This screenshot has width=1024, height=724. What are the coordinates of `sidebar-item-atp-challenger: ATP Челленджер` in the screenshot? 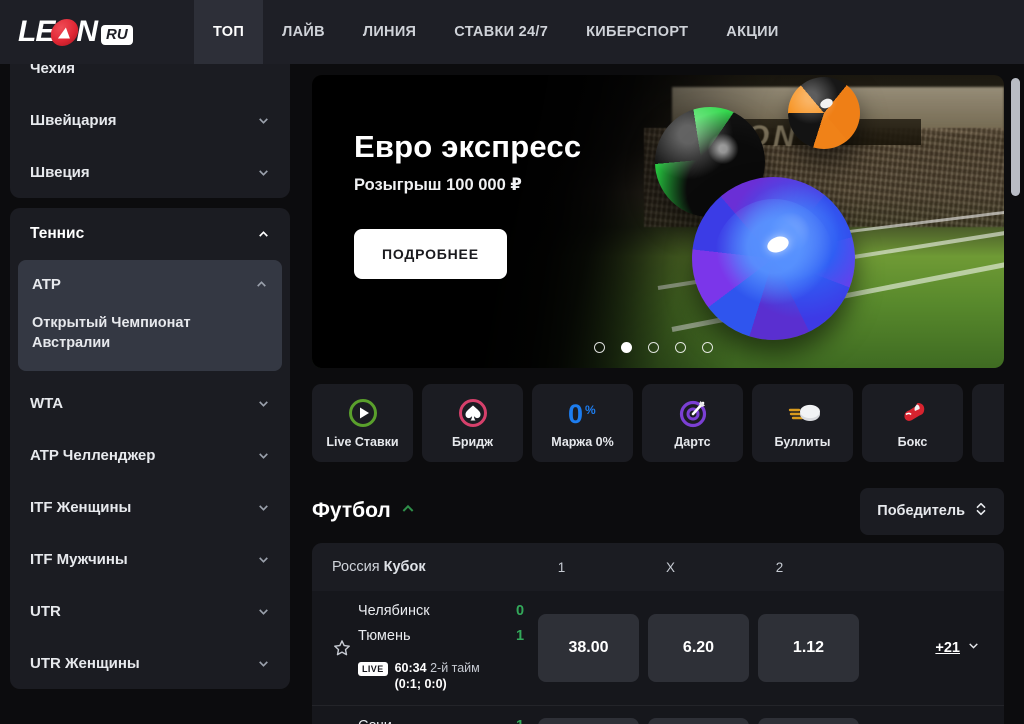 It's located at (150, 455).